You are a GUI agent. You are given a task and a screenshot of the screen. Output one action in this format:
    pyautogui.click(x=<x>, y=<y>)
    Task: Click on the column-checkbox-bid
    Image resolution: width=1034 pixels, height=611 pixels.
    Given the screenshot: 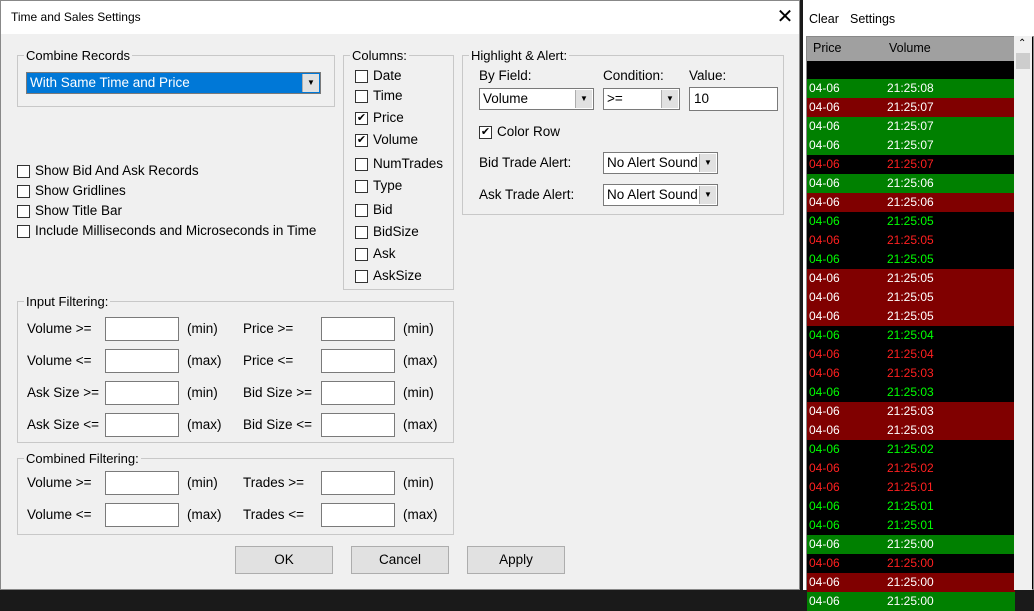 What is the action you would take?
    pyautogui.click(x=361, y=210)
    